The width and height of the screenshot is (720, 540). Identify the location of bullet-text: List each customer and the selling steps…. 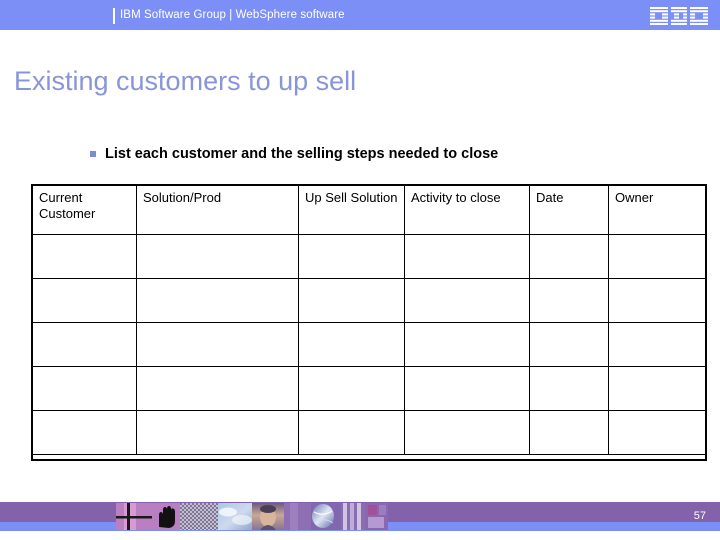
(302, 154).